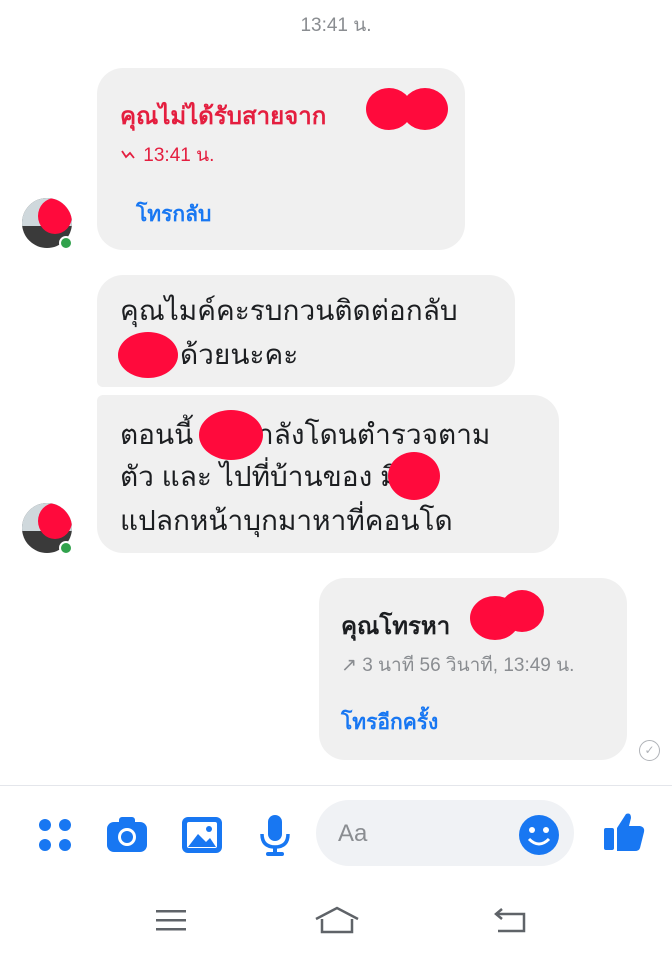  What do you see at coordinates (172, 920) in the screenshot?
I see `recent-apps-icon` at bounding box center [172, 920].